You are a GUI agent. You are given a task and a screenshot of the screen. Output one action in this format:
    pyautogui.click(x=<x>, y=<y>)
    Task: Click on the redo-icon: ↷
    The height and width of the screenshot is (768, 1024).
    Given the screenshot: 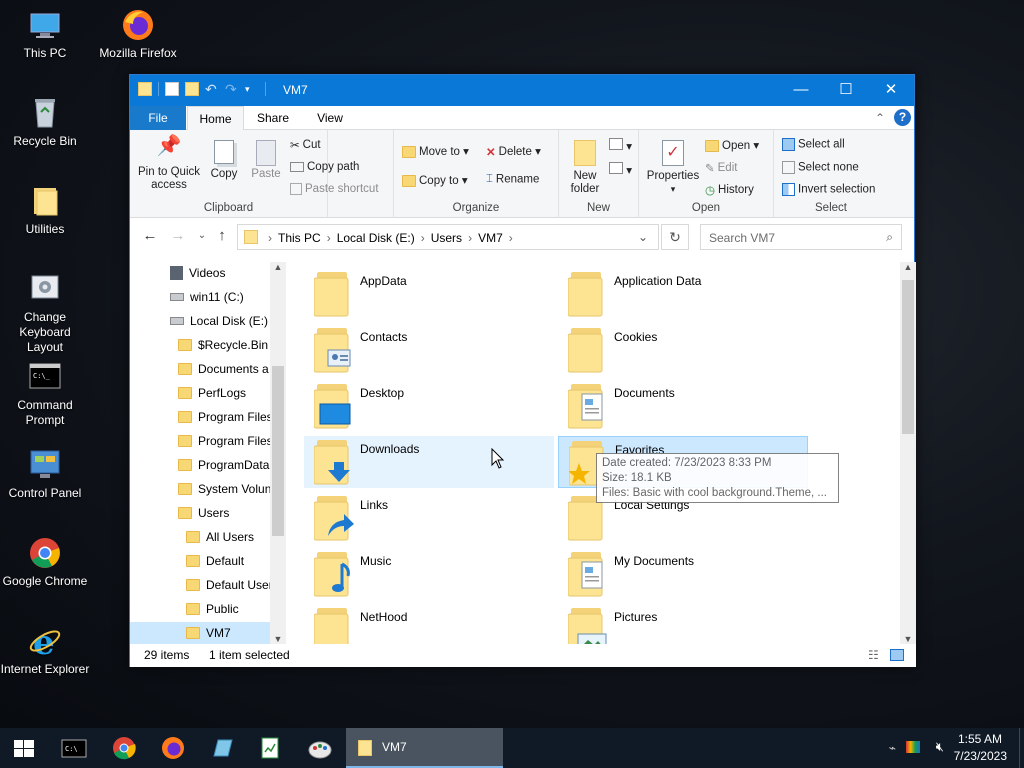 What is the action you would take?
    pyautogui.click(x=232, y=89)
    